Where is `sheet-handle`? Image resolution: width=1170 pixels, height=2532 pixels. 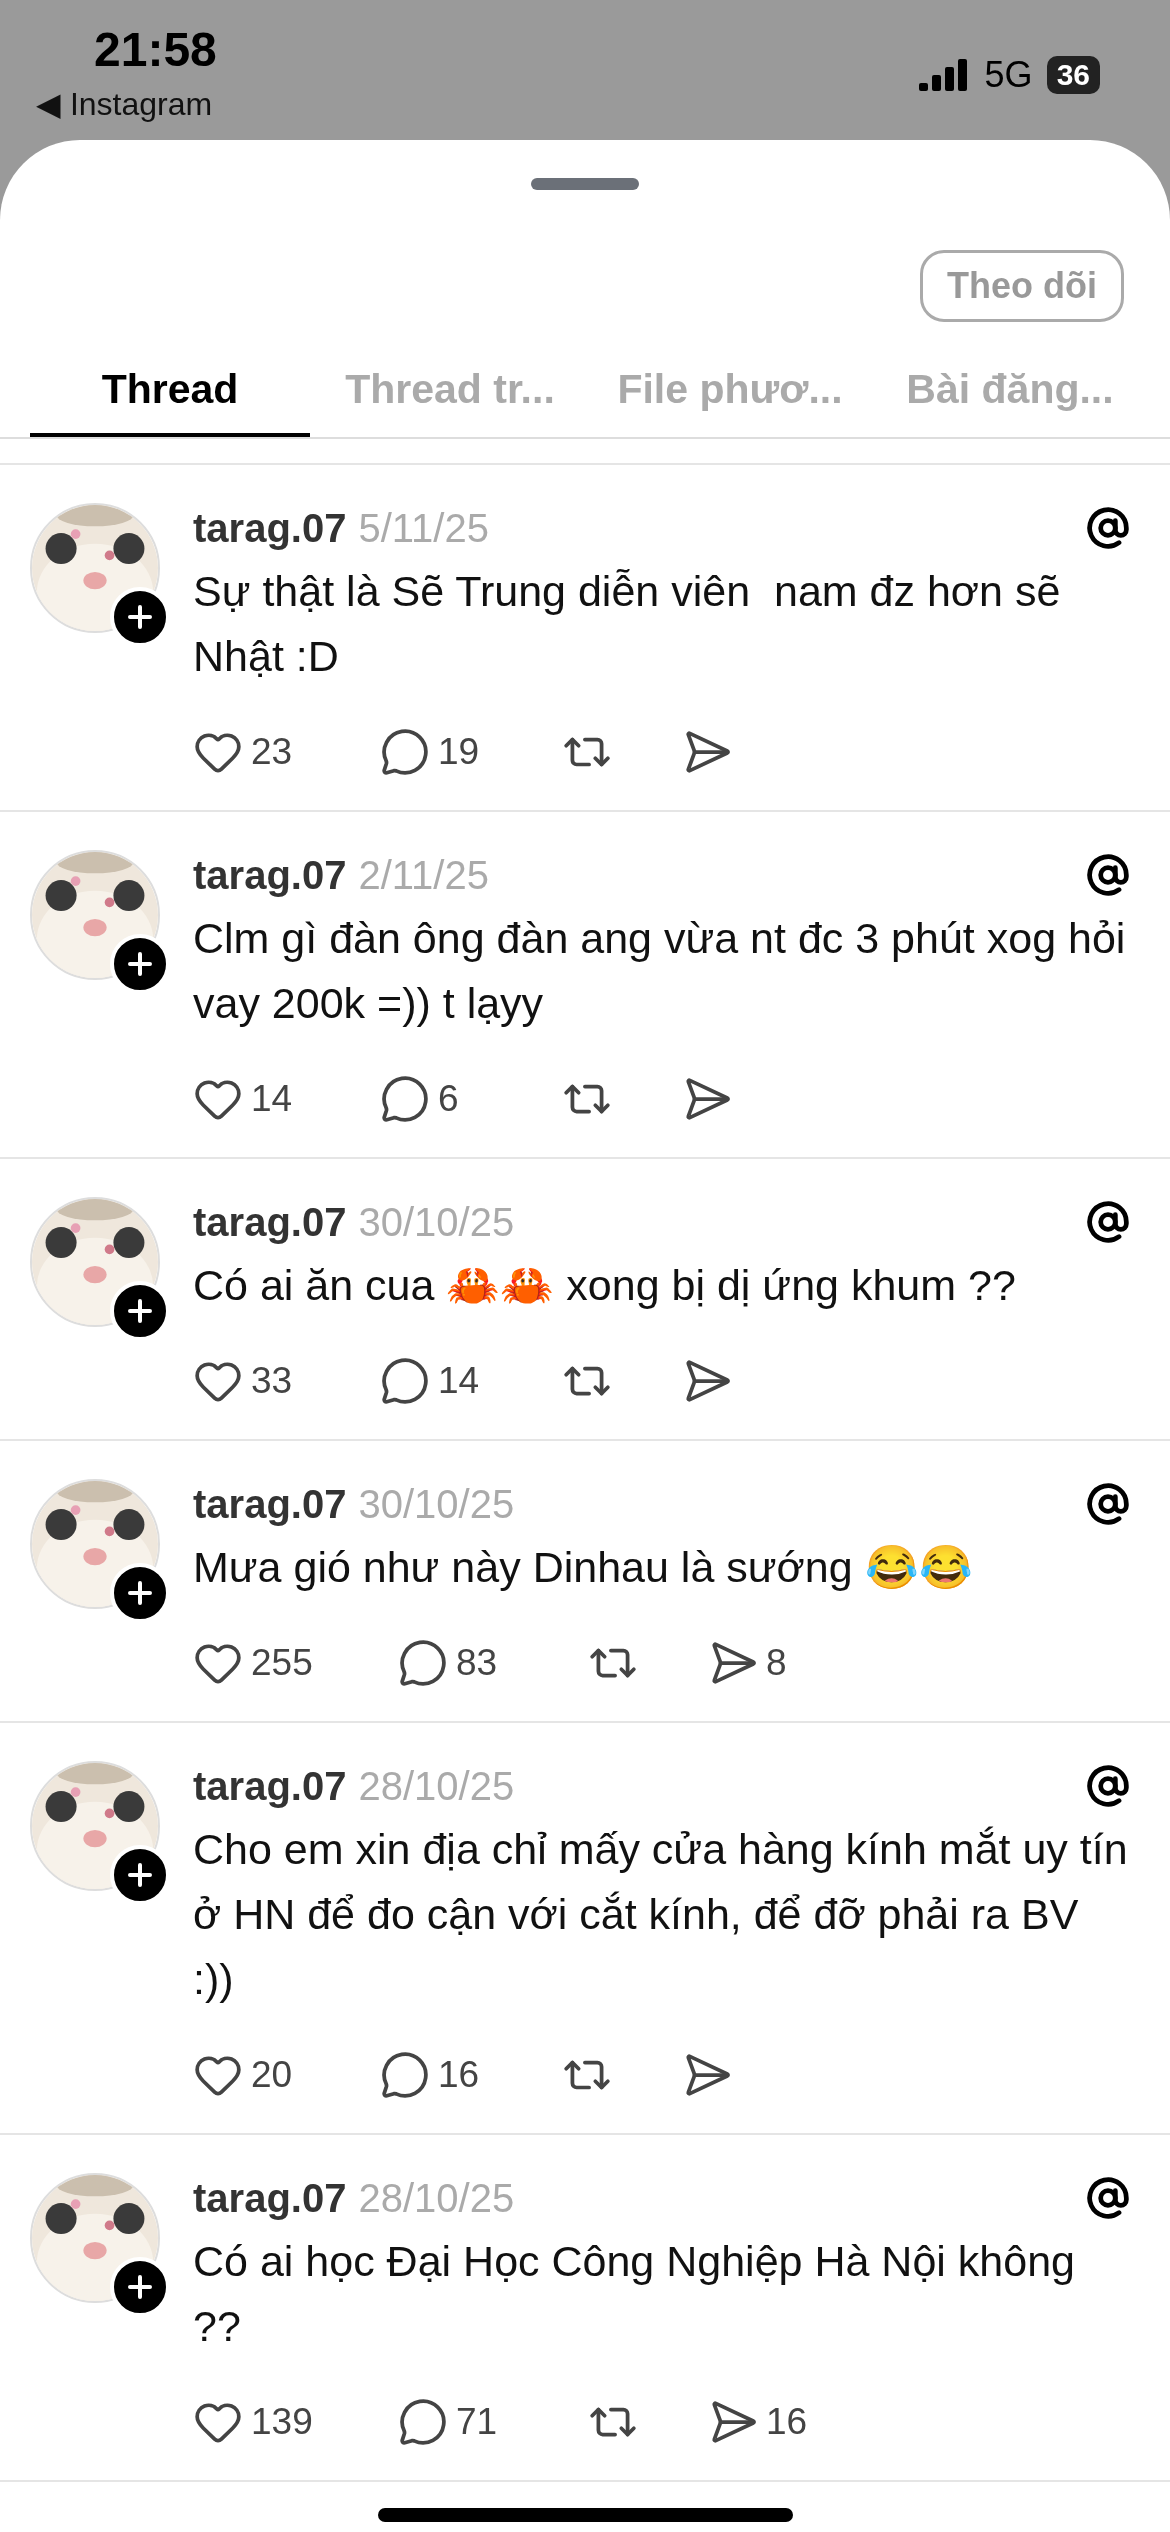 sheet-handle is located at coordinates (585, 184).